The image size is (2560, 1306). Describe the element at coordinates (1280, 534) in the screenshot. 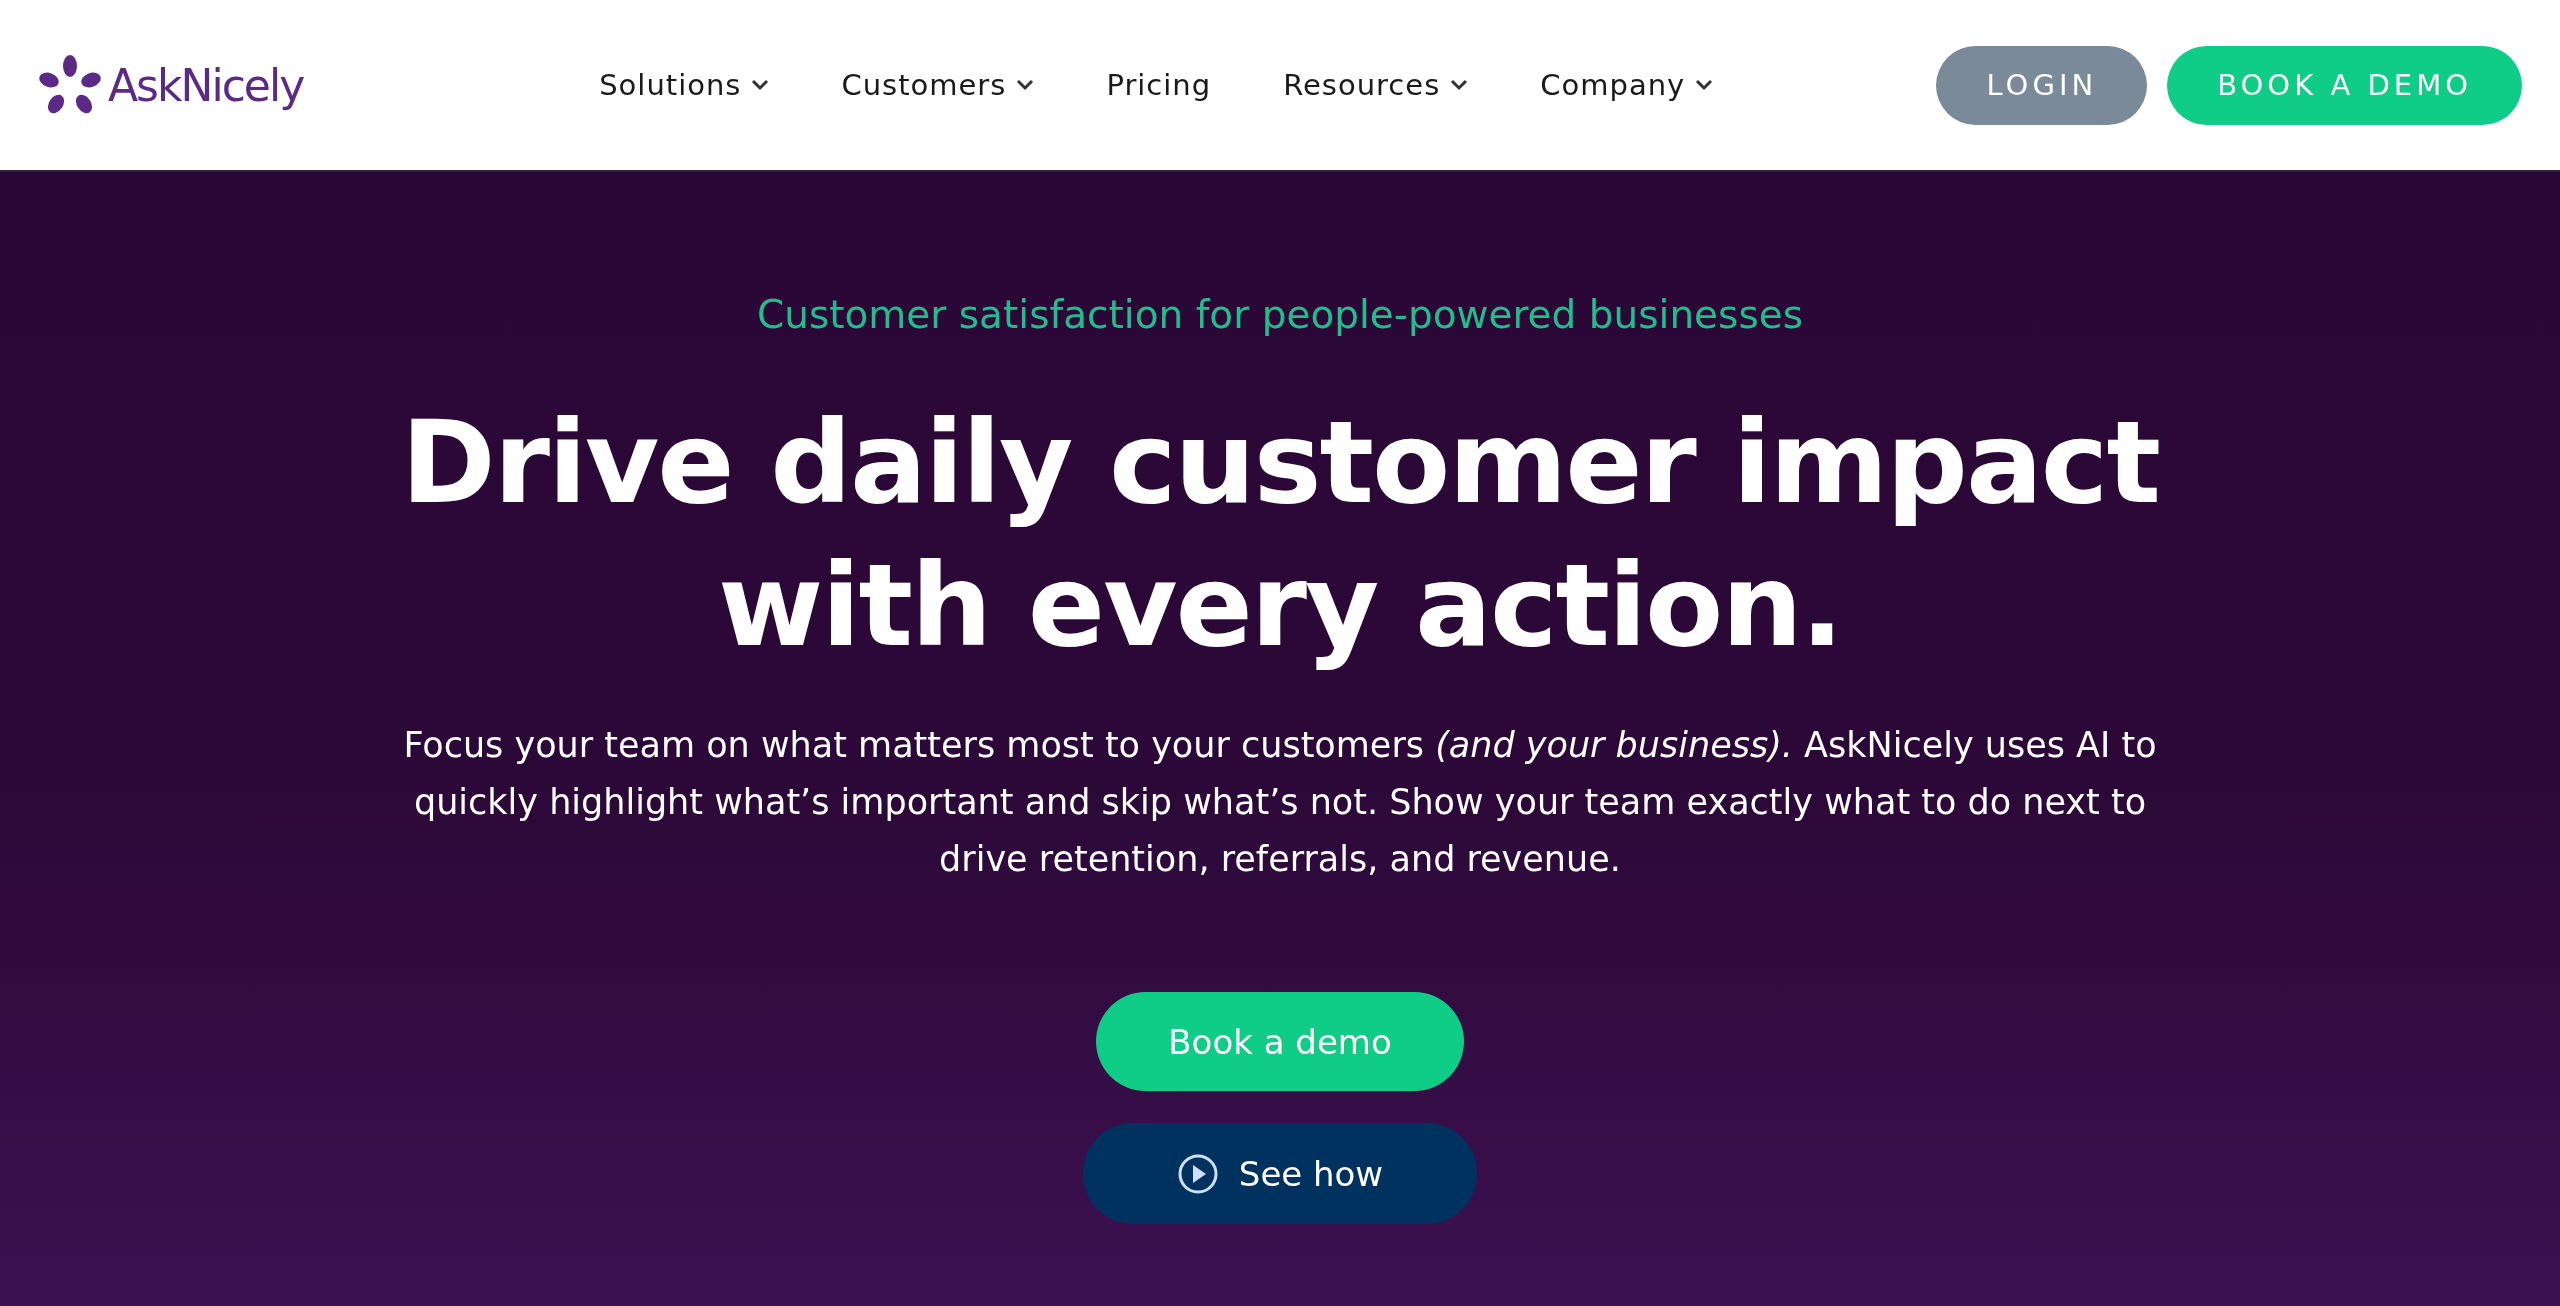

I see `headline: Drive daily customer impact with every action.` at that location.